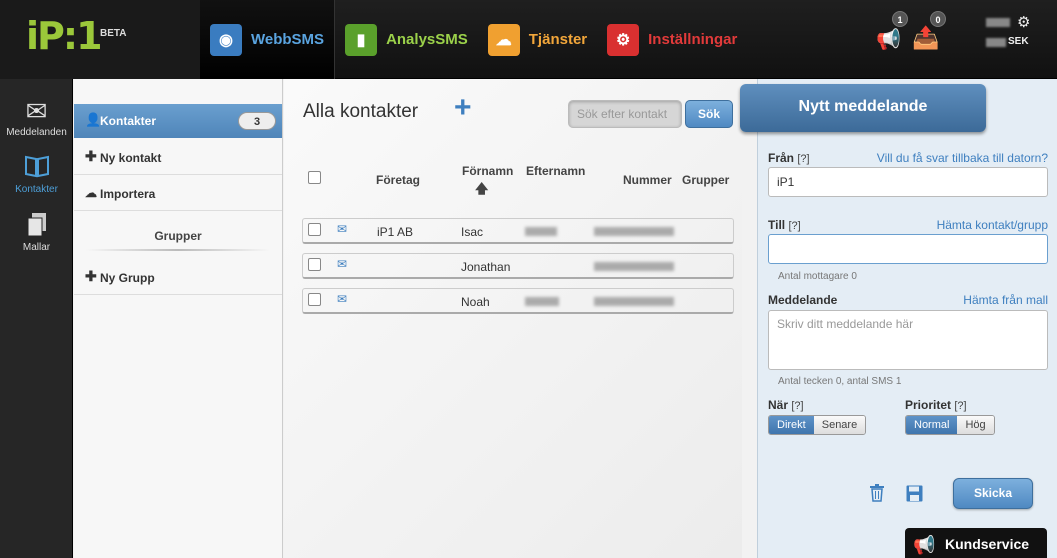 This screenshot has height=558, width=1057. I want to click on priority-label: Prioritet [?], so click(936, 405).